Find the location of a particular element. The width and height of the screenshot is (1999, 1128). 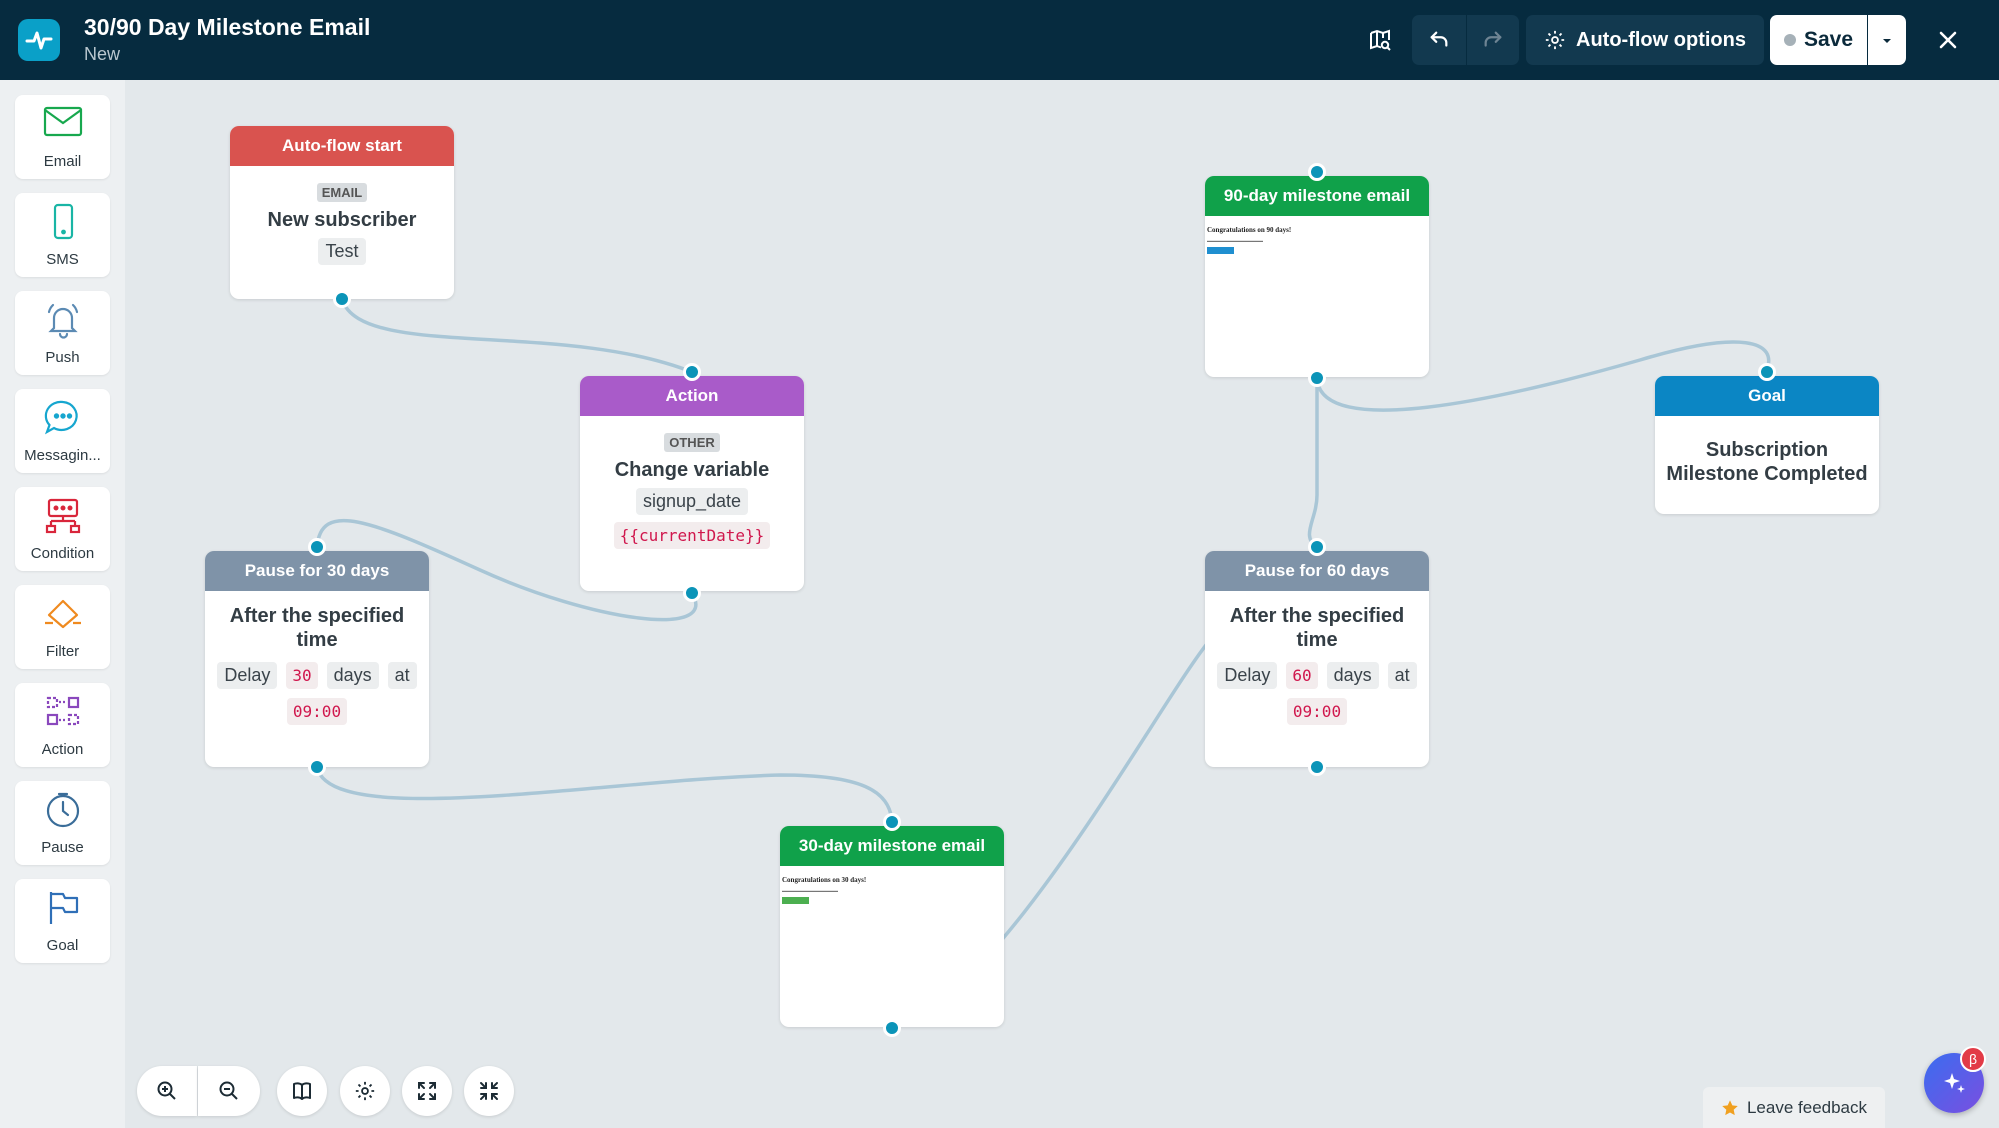

gear-icon is located at coordinates (365, 1091).